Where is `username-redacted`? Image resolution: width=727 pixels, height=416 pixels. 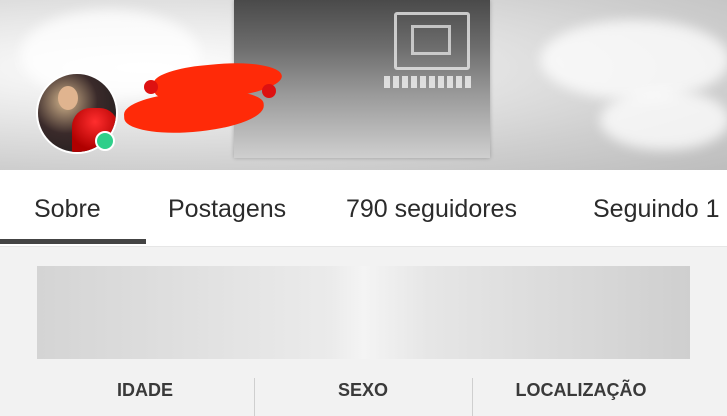
username-redacted is located at coordinates (207, 98).